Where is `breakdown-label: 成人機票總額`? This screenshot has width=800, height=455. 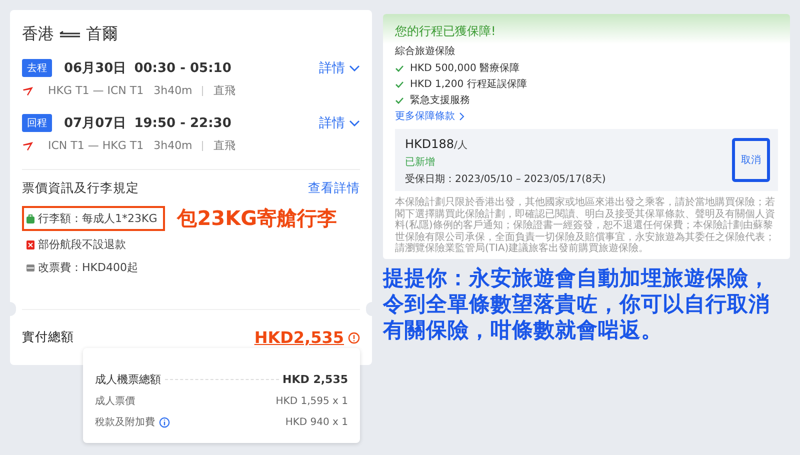 breakdown-label: 成人機票總額 is located at coordinates (128, 379).